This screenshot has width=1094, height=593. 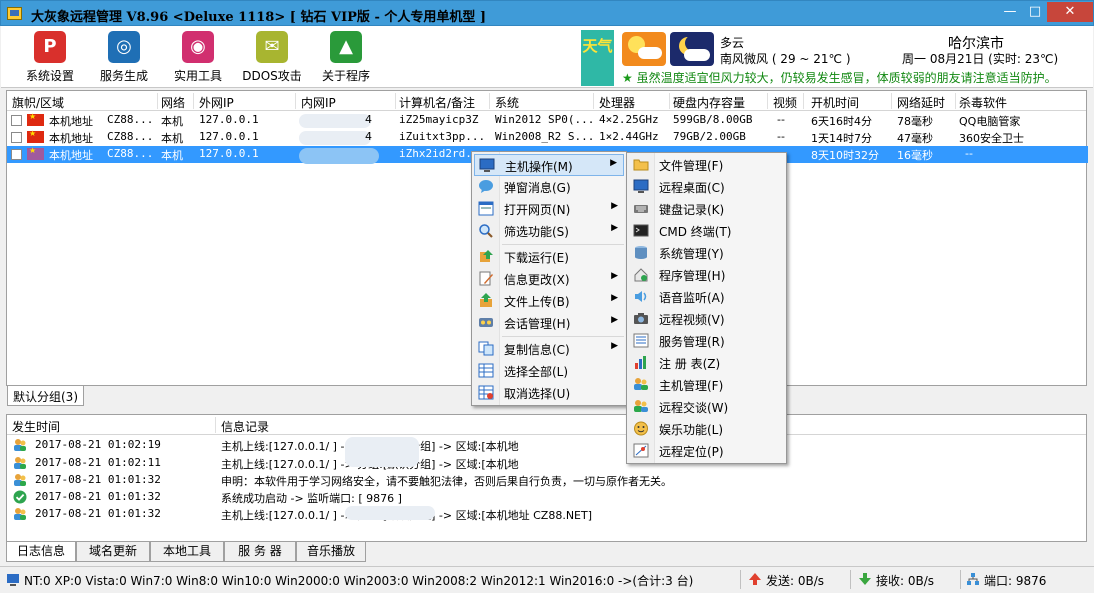 What do you see at coordinates (617, 102) in the screenshot?
I see `col-cpu: 处理器` at bounding box center [617, 102].